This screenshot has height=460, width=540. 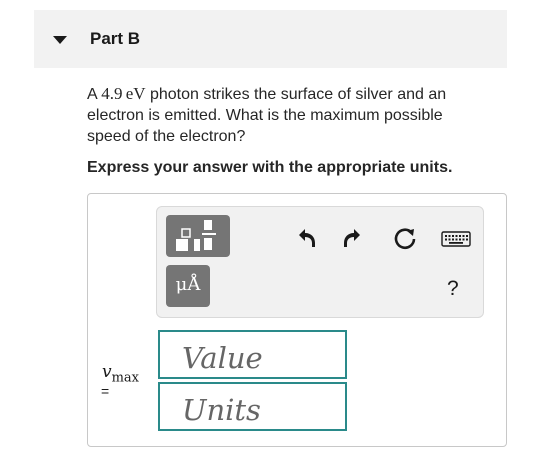 I want to click on reset-icon, so click(x=405, y=239).